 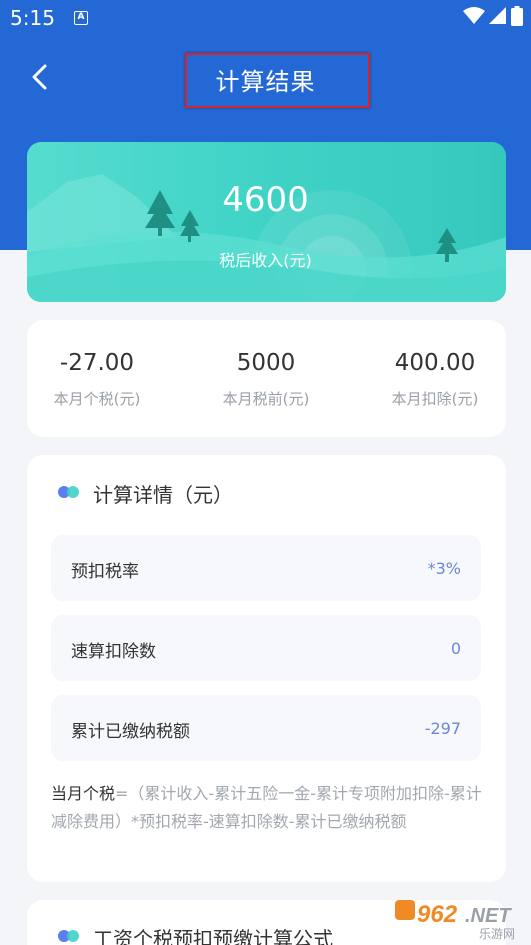 I want to click on net-income-label: 税后收入(元), so click(x=265, y=260).